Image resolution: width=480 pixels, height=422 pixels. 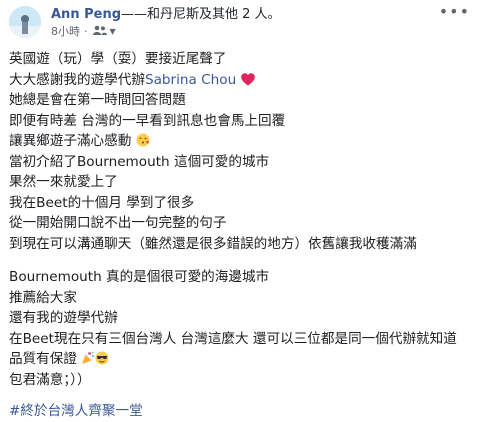 What do you see at coordinates (242, 411) in the screenshot?
I see `hashtag-link: #終於台灣人齊聚一堂` at bounding box center [242, 411].